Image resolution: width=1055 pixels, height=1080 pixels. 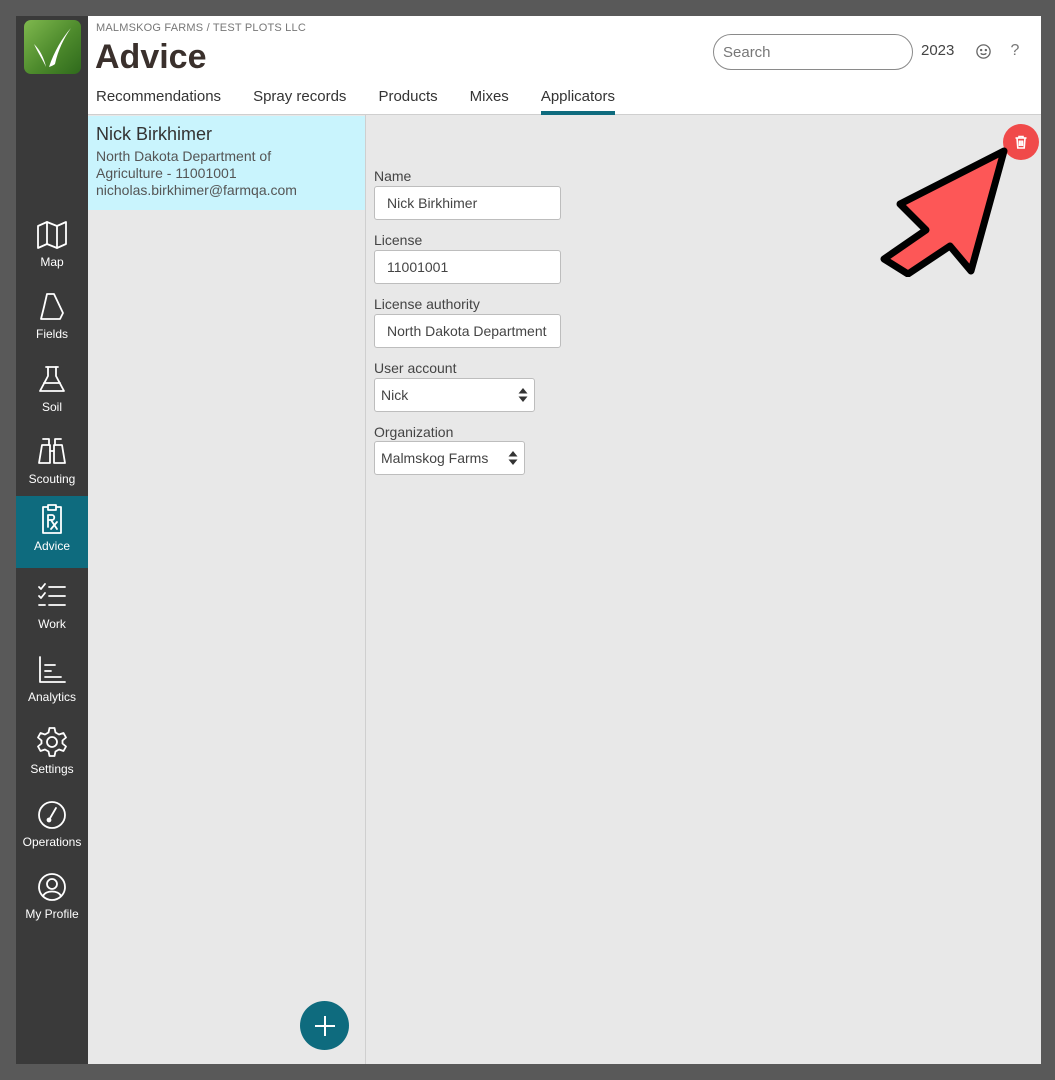 I want to click on nav-scouting: Scouting, so click(x=52, y=465).